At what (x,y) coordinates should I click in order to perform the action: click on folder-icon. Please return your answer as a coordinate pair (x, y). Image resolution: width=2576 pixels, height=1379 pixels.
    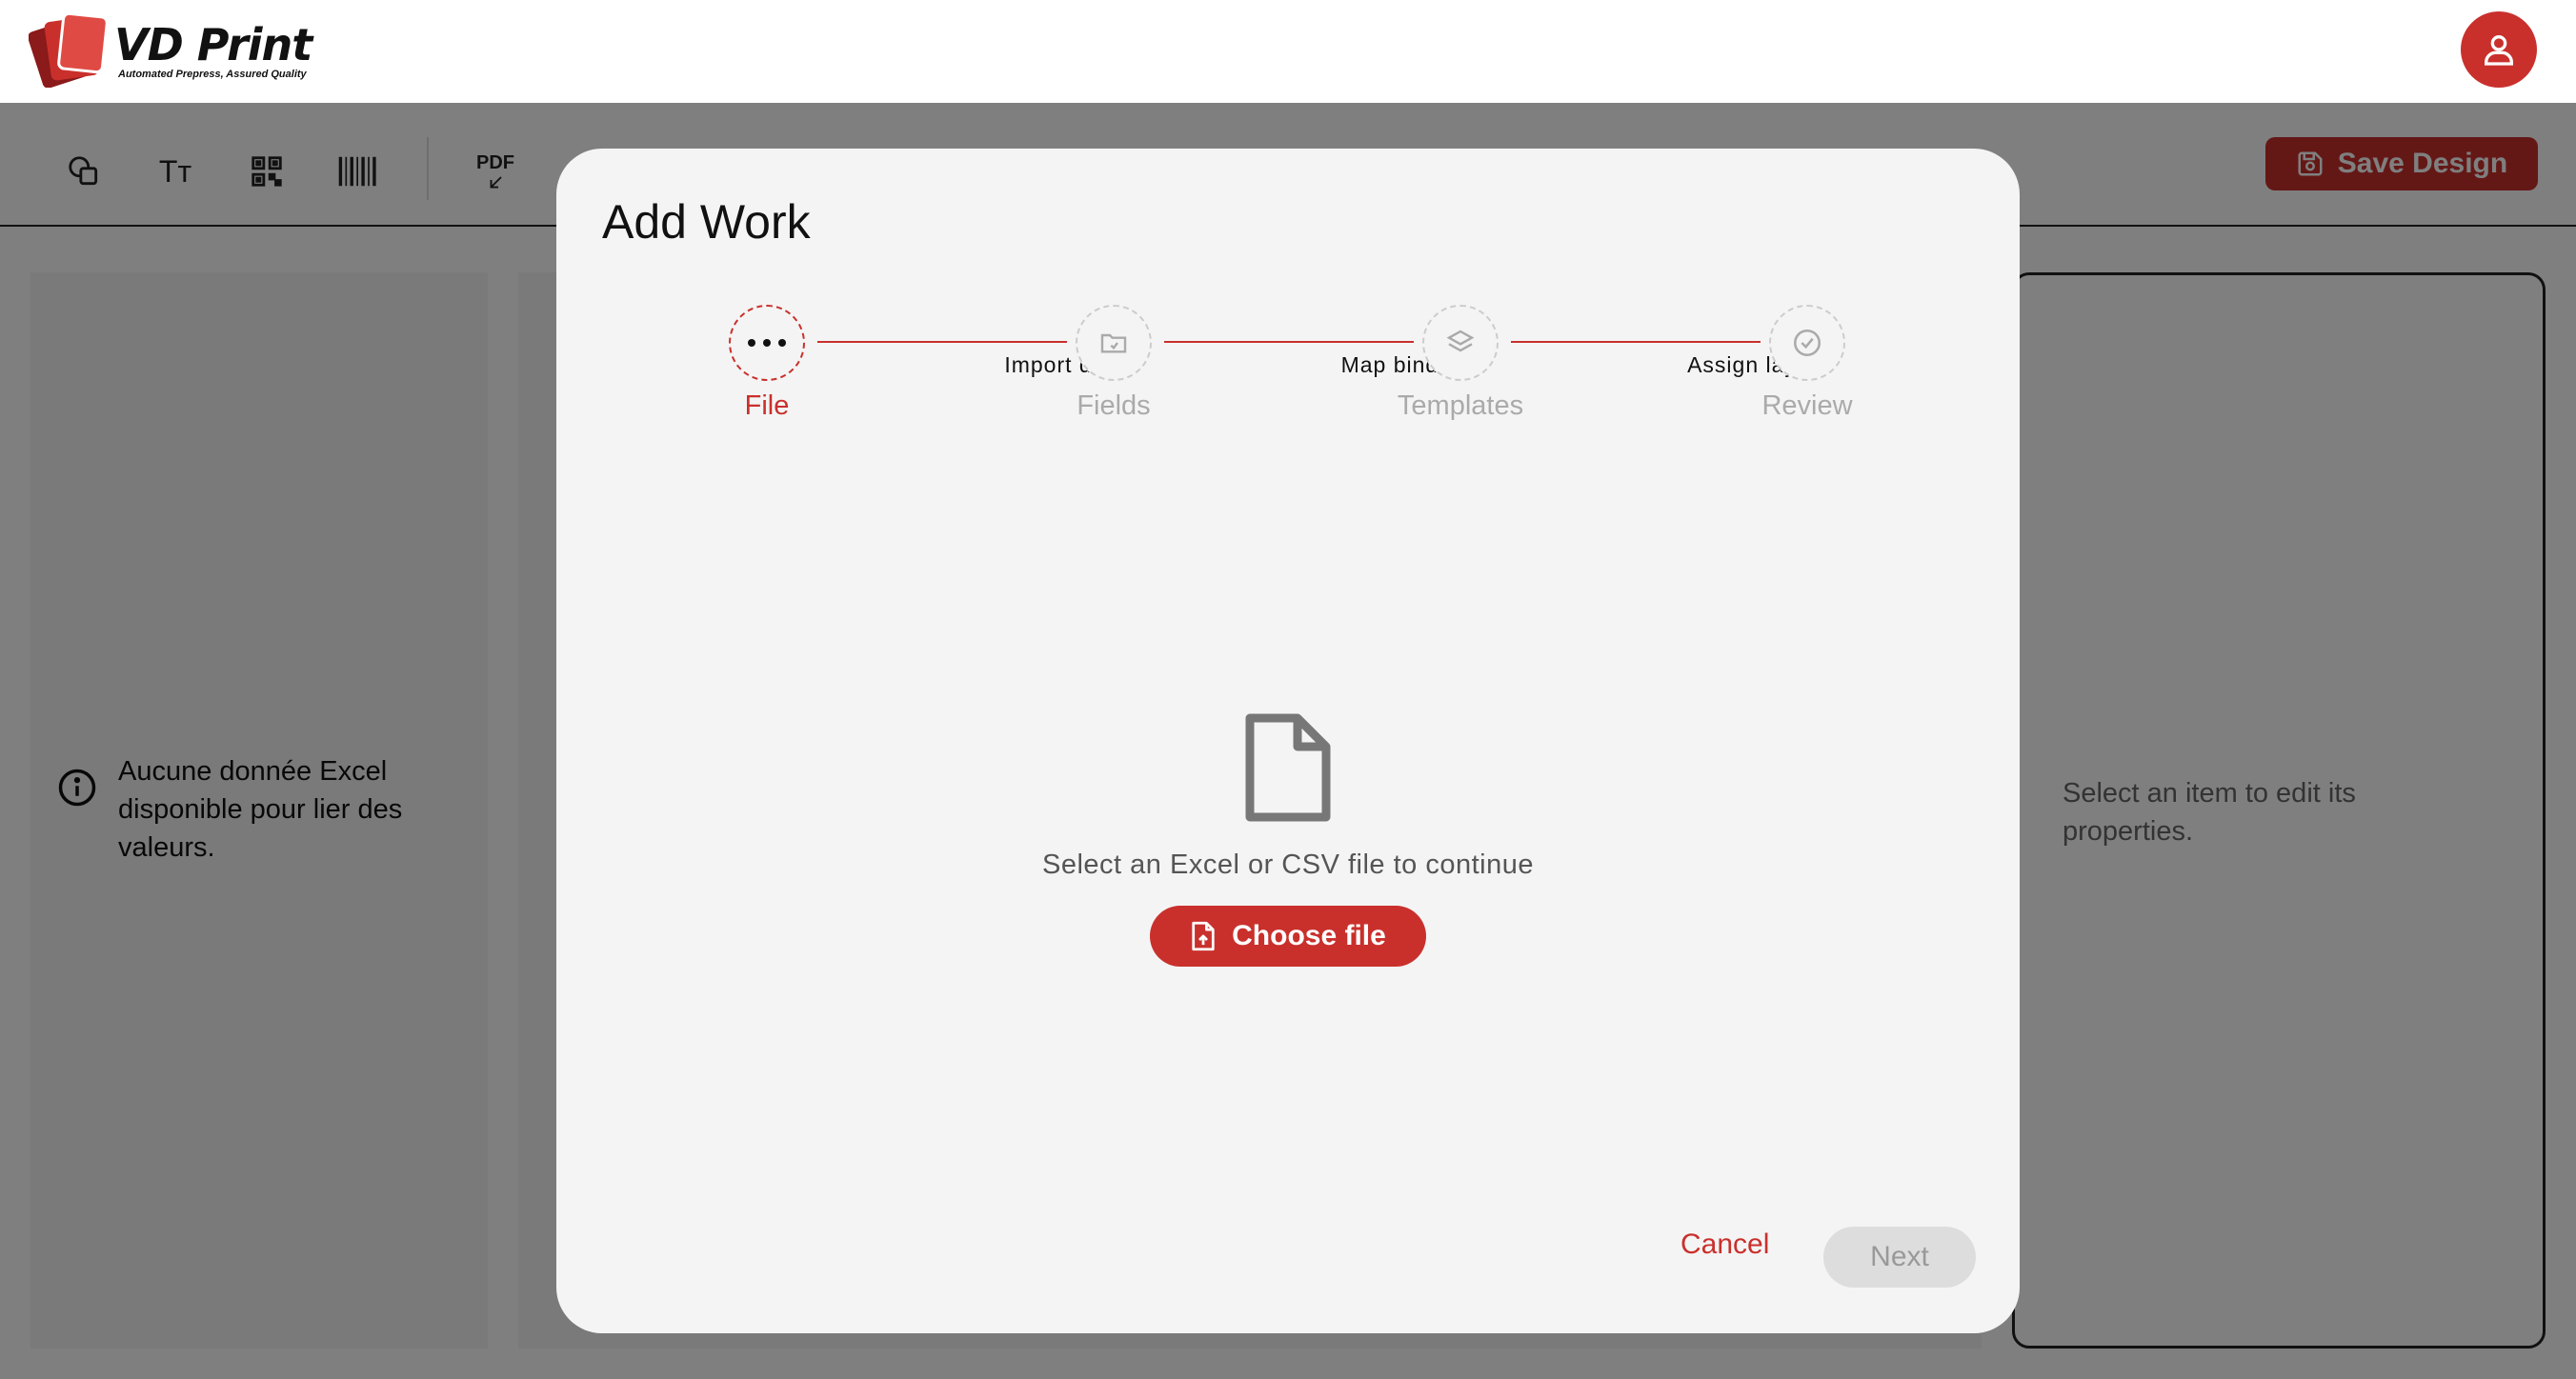
    Looking at the image, I should click on (1113, 343).